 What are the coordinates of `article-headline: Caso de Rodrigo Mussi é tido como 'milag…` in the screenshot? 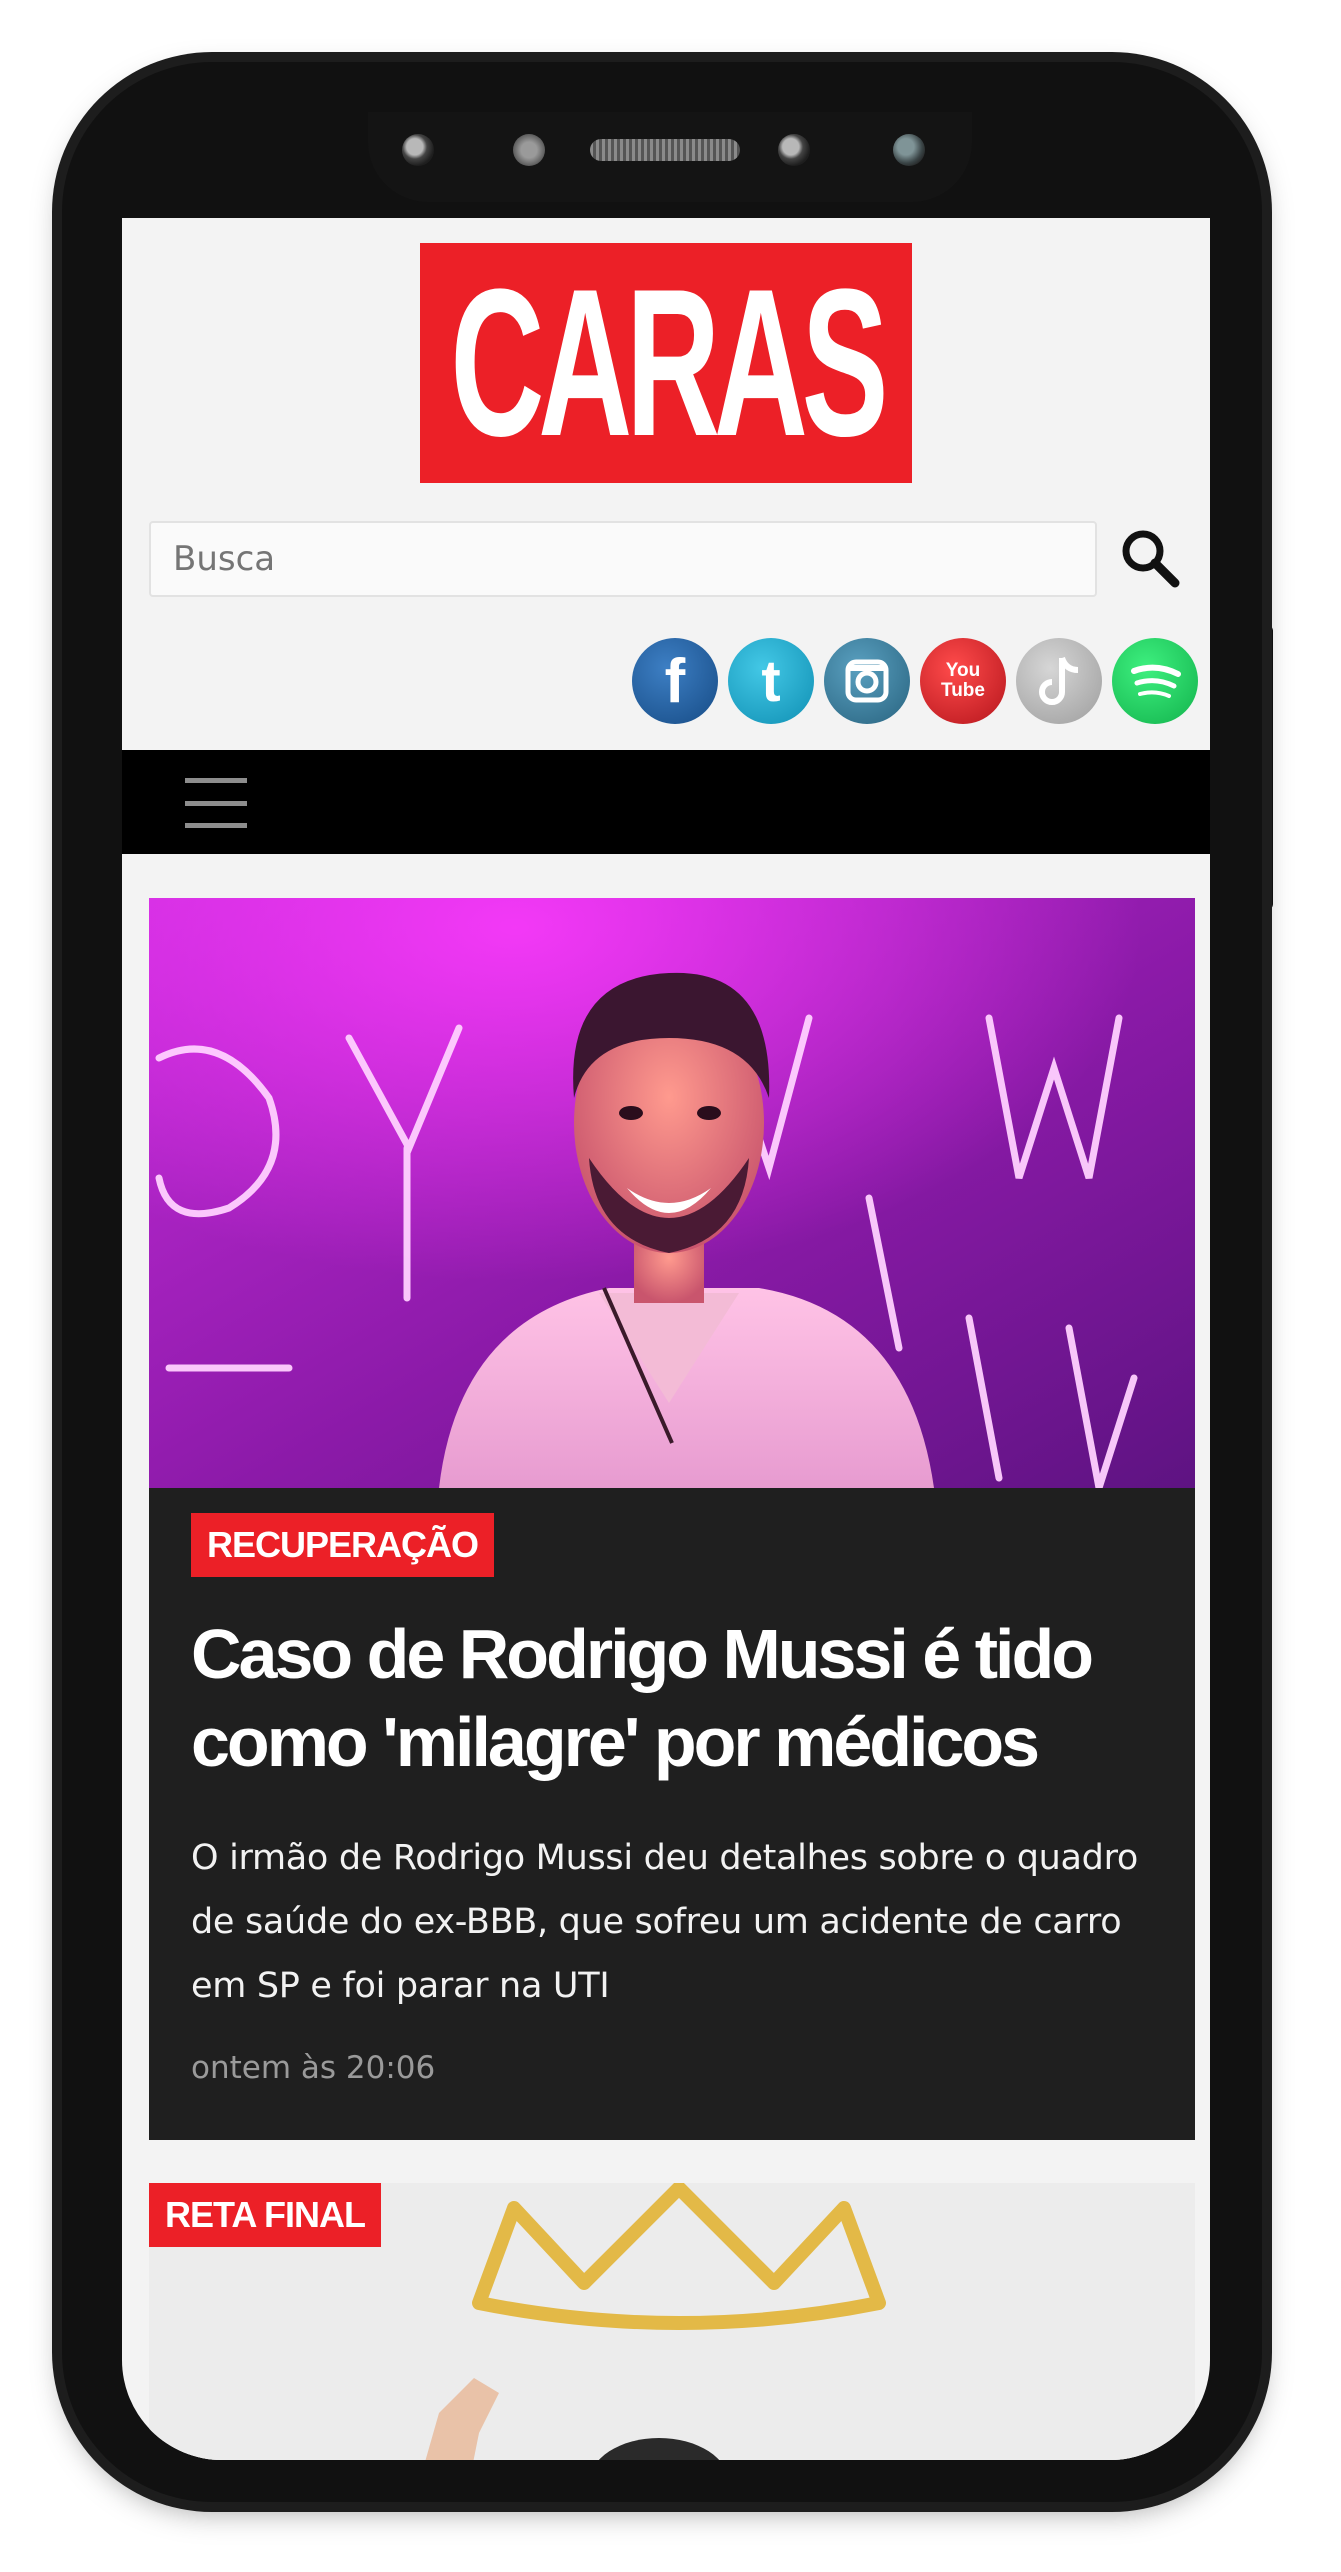 It's located at (686, 1698).